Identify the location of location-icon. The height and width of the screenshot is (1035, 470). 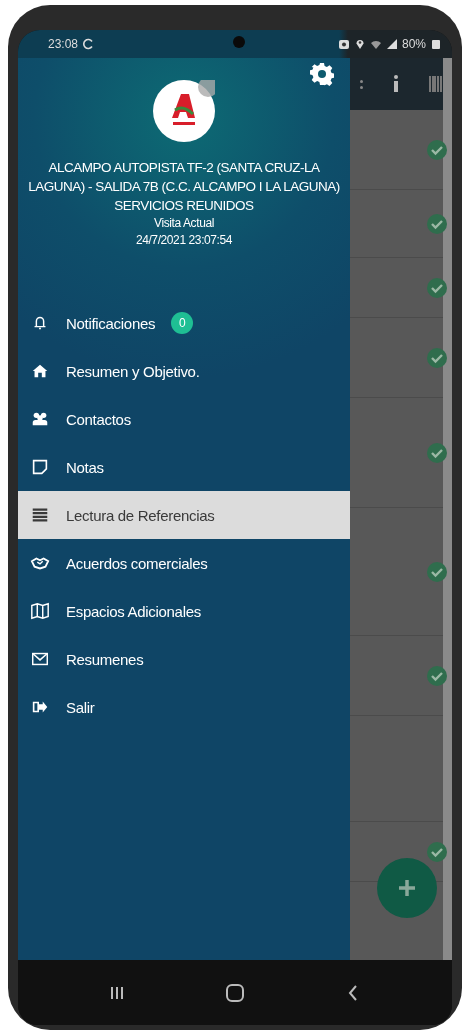
(359, 44).